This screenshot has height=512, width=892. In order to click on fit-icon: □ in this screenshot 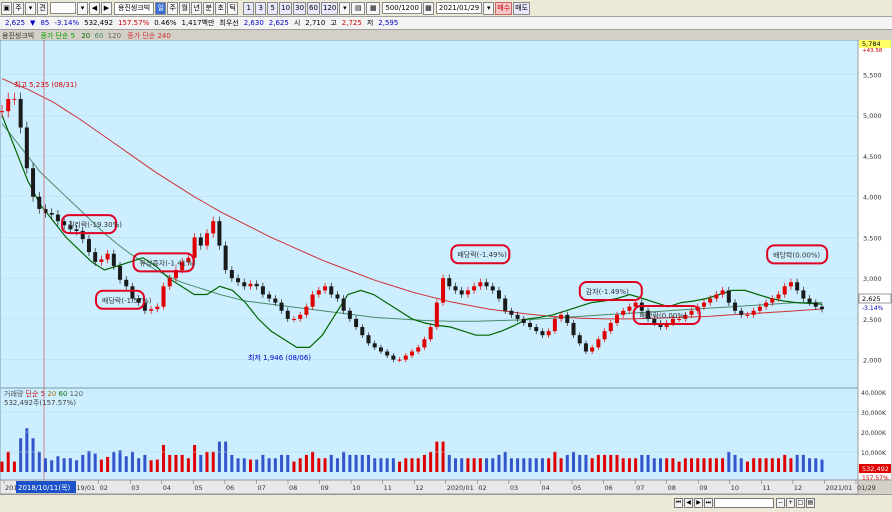, I will do `click(800, 503)`.